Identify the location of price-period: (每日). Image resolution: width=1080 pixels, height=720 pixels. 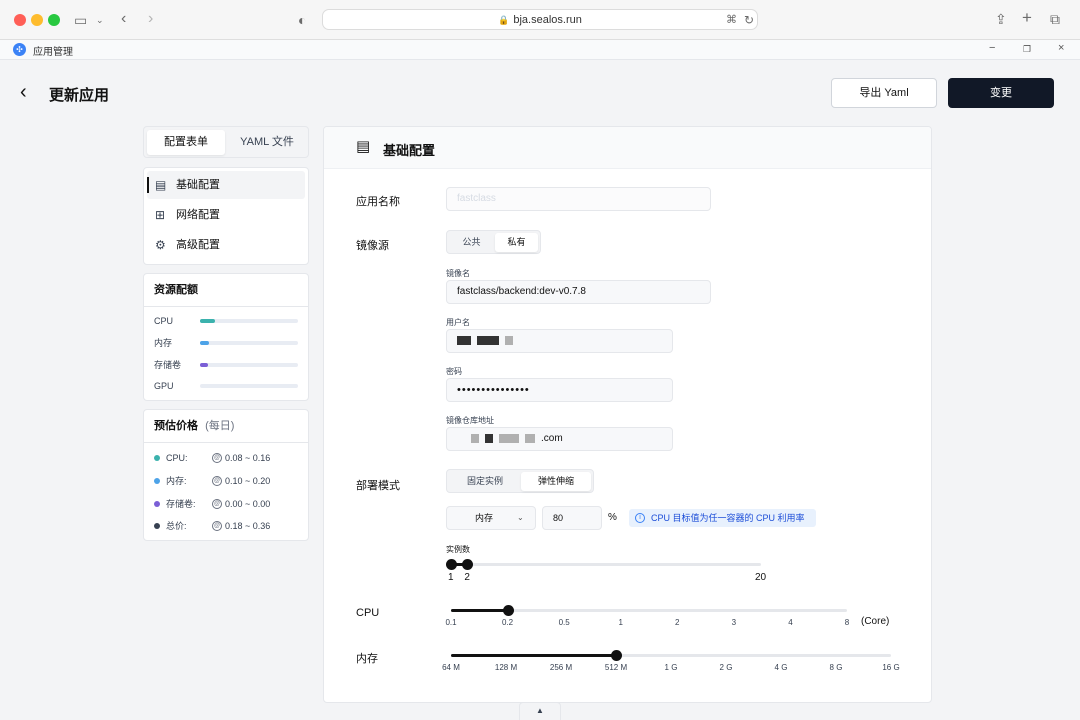
(220, 426).